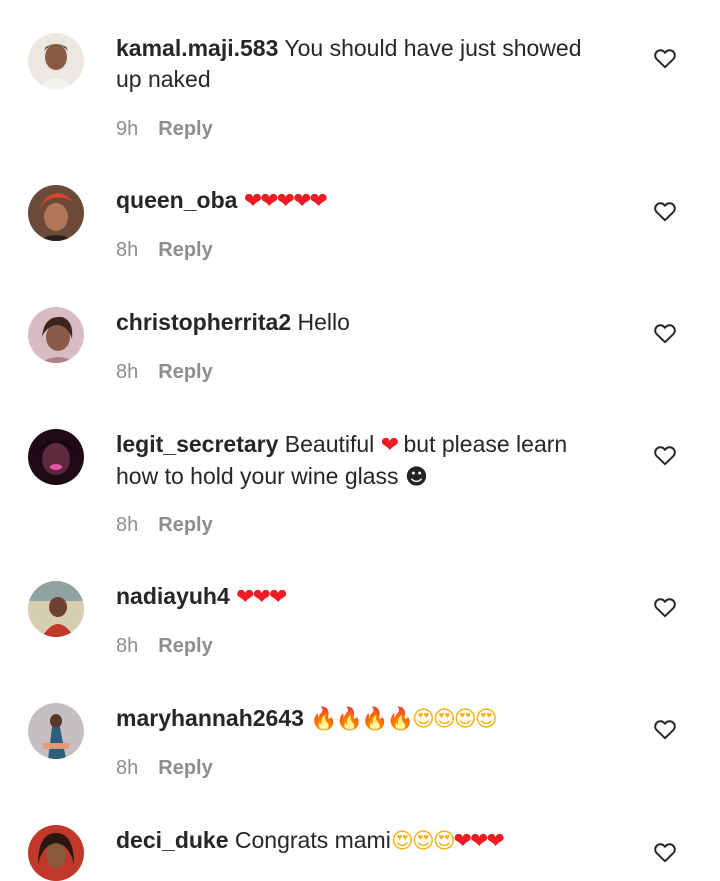  I want to click on comment-message: You should have just showed, so click(433, 48).